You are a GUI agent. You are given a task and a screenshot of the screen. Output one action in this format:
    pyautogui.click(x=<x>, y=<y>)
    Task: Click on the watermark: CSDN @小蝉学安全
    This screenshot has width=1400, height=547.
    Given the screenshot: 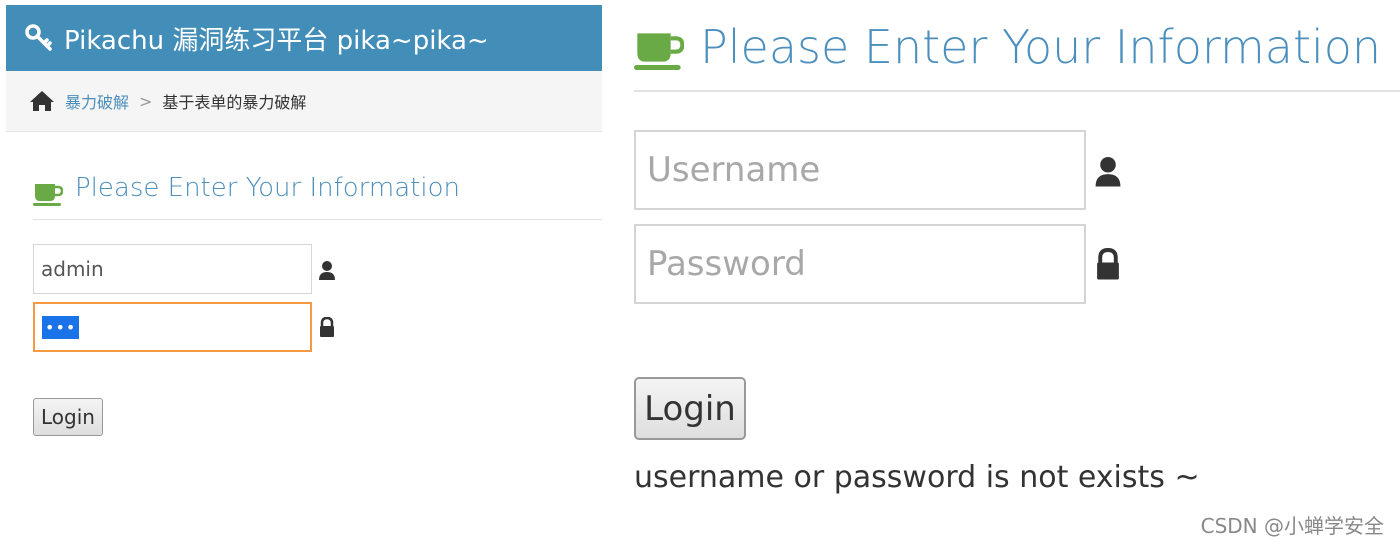 What is the action you would take?
    pyautogui.click(x=1292, y=526)
    